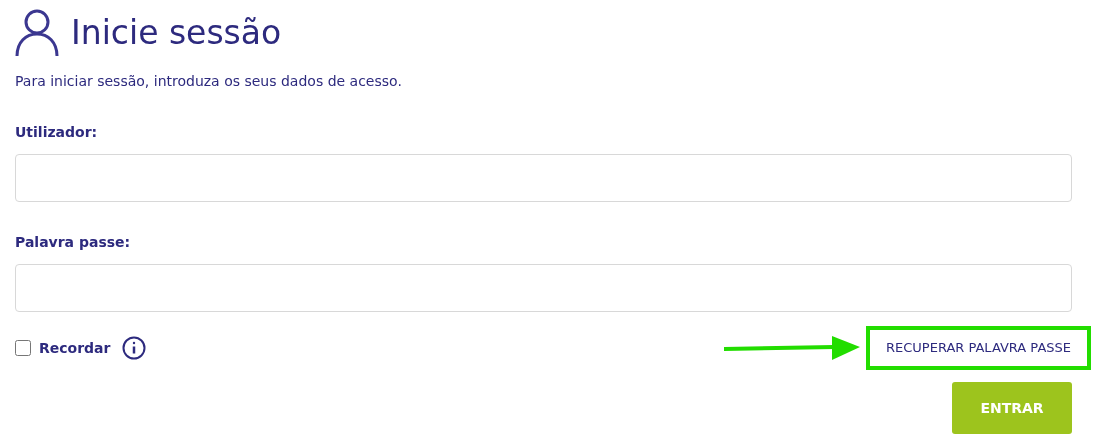  I want to click on recover-password-link: RECUPERAR PALAVRA PASSE, so click(978, 348).